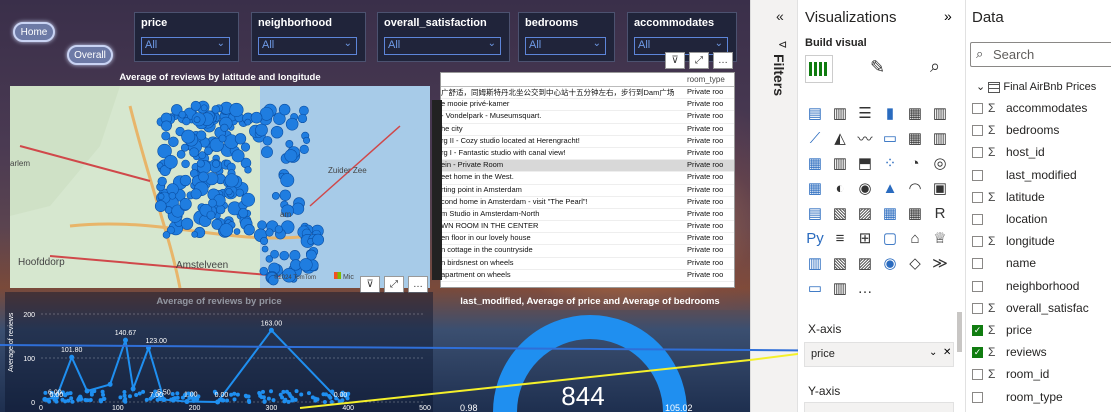 The width and height of the screenshot is (1111, 412). Describe the element at coordinates (915, 113) in the screenshot. I see `100-bar-icon: ▦` at that location.